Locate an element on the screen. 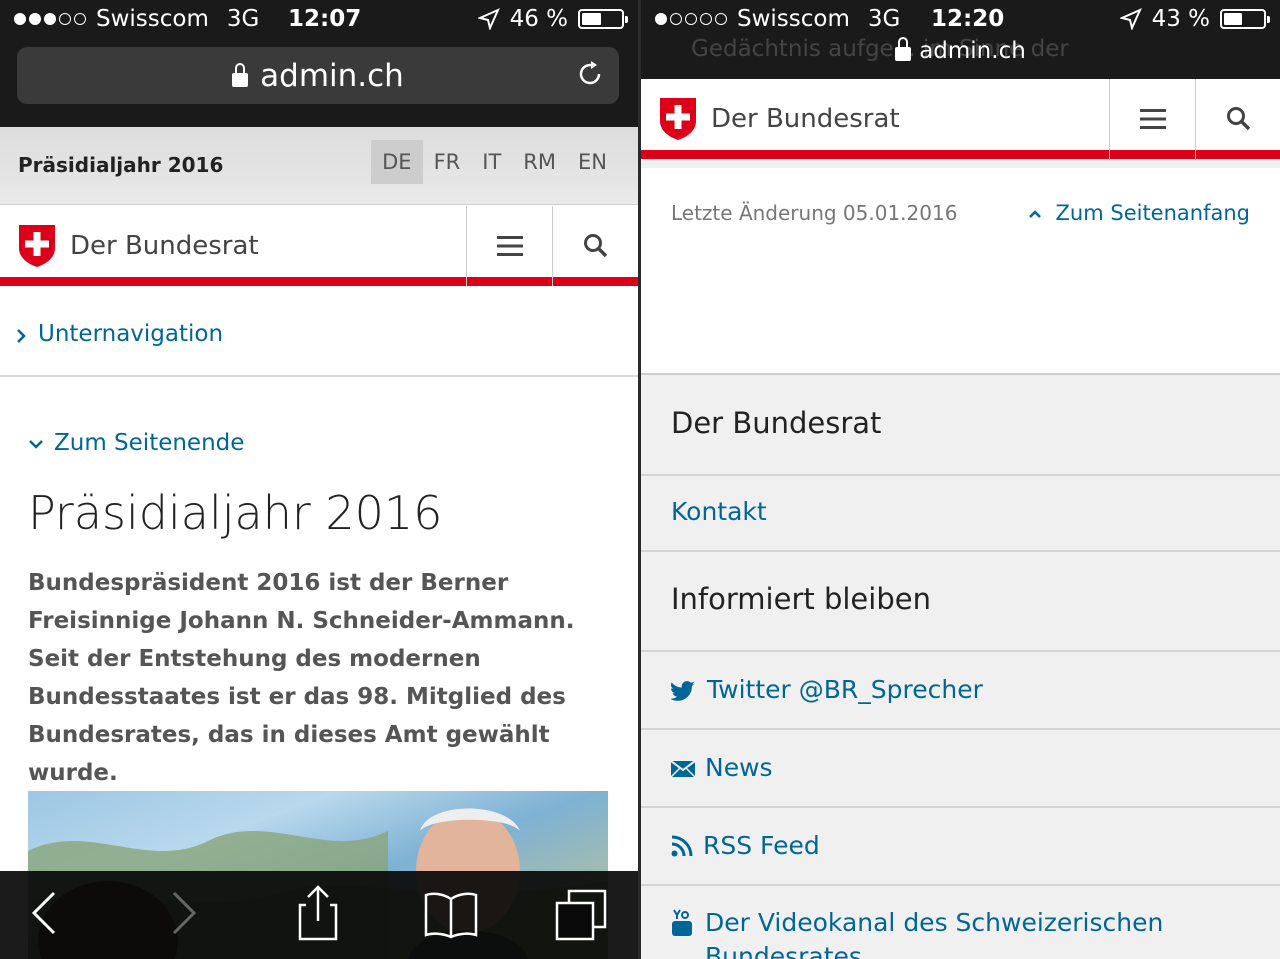 Image resolution: width=1280 pixels, height=959 pixels. lang-it: IT is located at coordinates (491, 162).